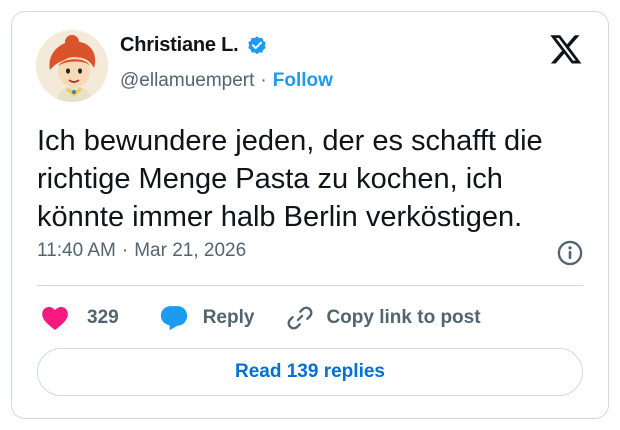  Describe the element at coordinates (403, 317) in the screenshot. I see `copy-link-label: Copy link to post` at that location.